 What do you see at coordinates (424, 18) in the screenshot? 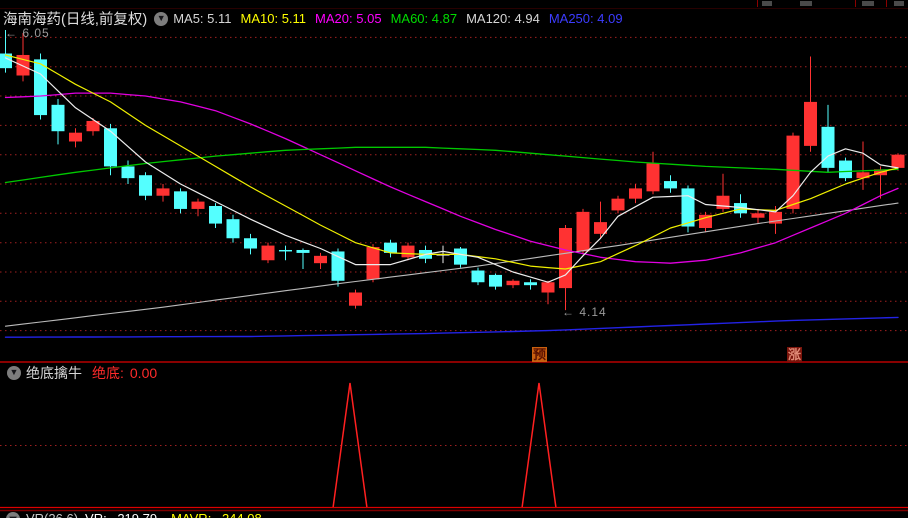
I see `ma60-readout: MA60: 4.87` at bounding box center [424, 18].